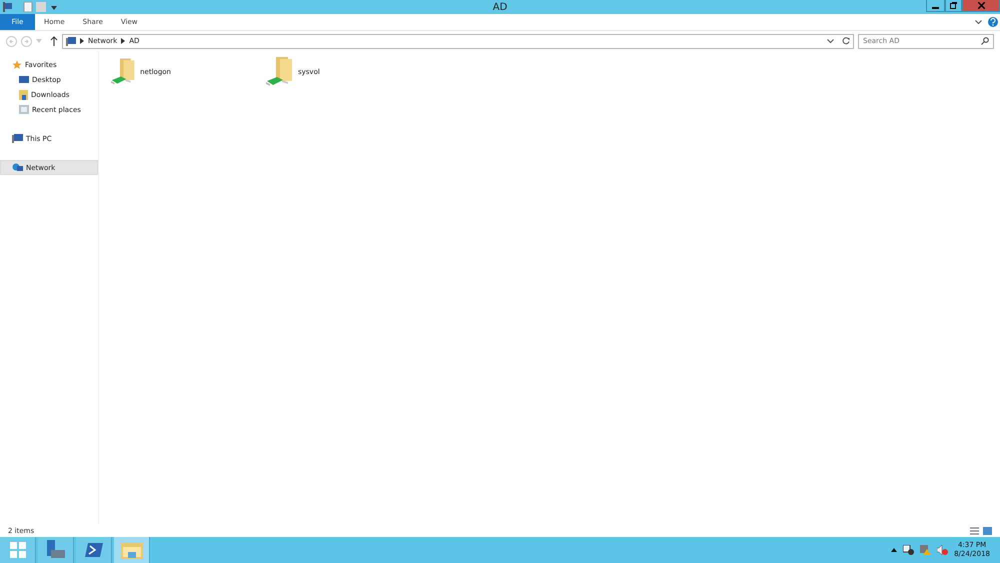 The height and width of the screenshot is (563, 1000). What do you see at coordinates (500, 7) in the screenshot?
I see `window-title: AD` at bounding box center [500, 7].